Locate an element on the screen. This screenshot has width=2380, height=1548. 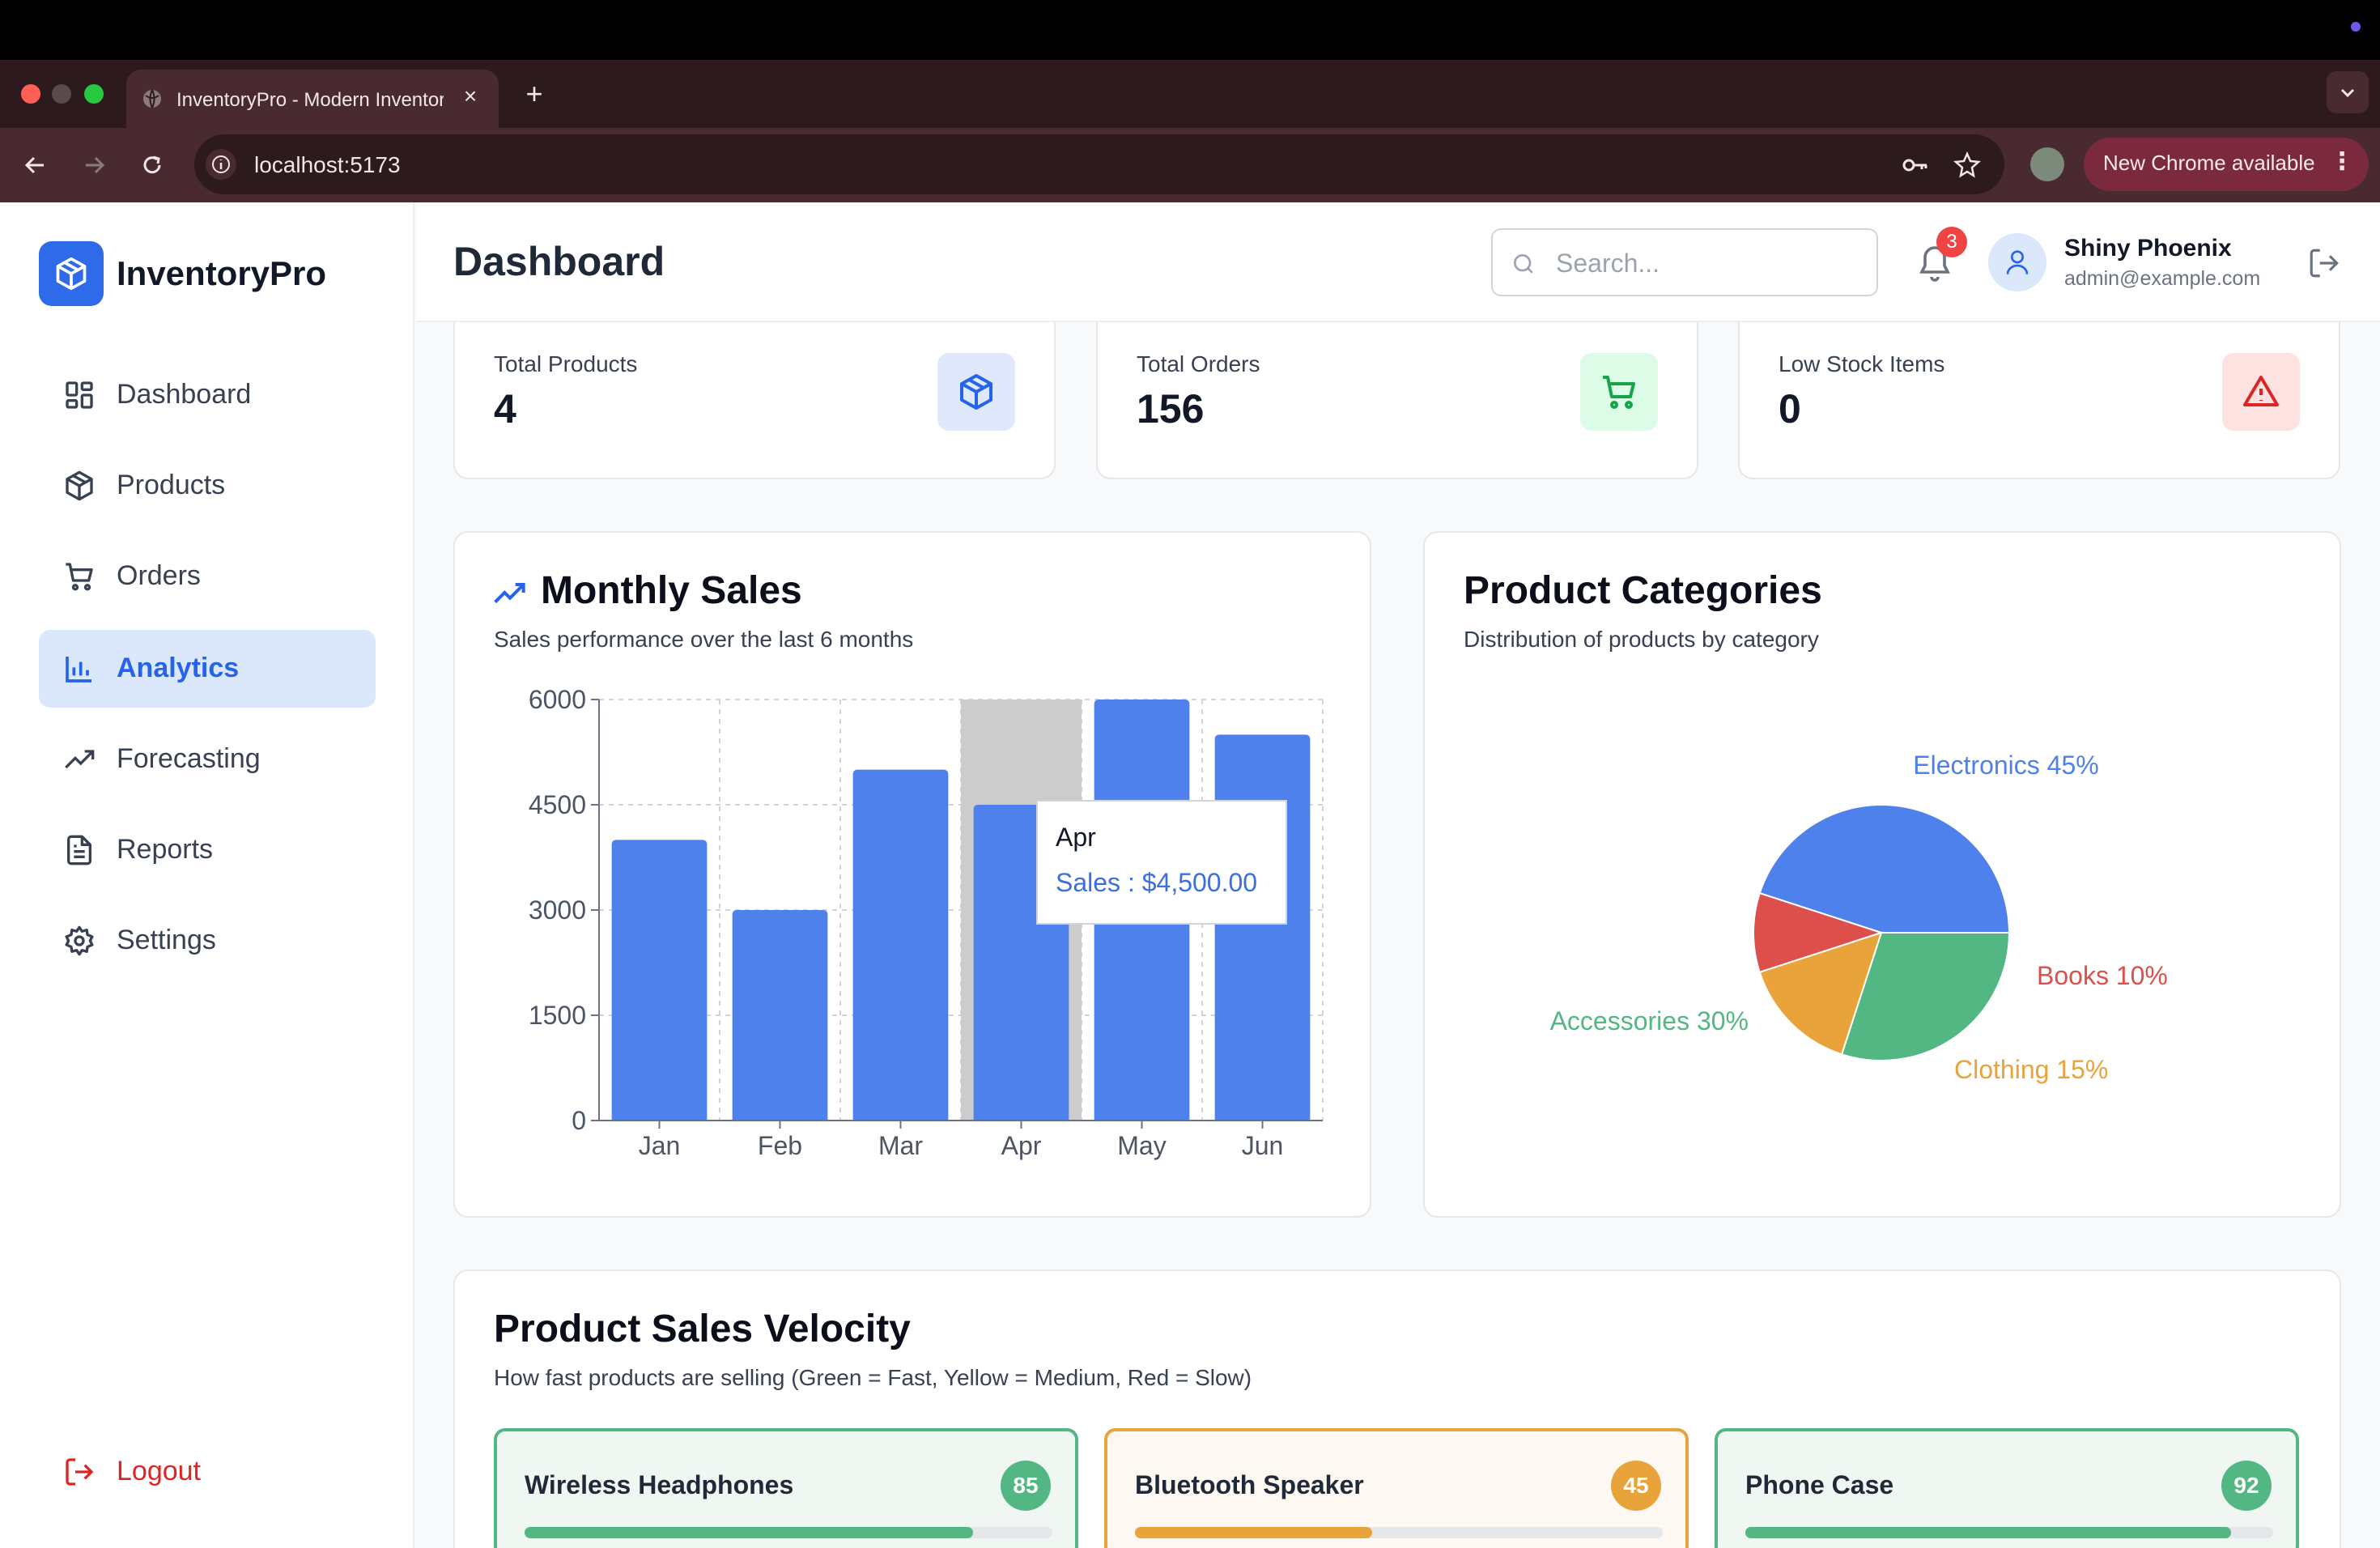
user-icon is located at coordinates (2018, 262).